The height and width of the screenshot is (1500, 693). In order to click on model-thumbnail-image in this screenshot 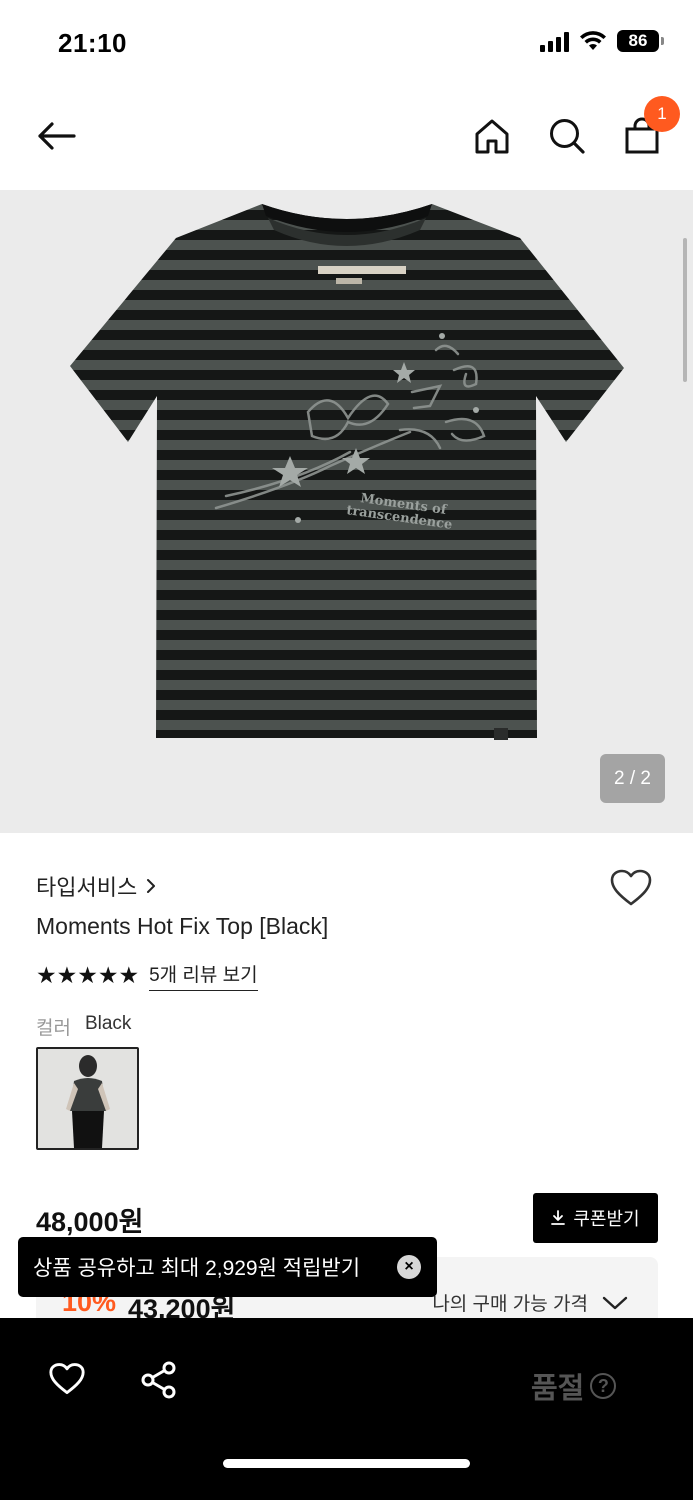, I will do `click(87, 1098)`.